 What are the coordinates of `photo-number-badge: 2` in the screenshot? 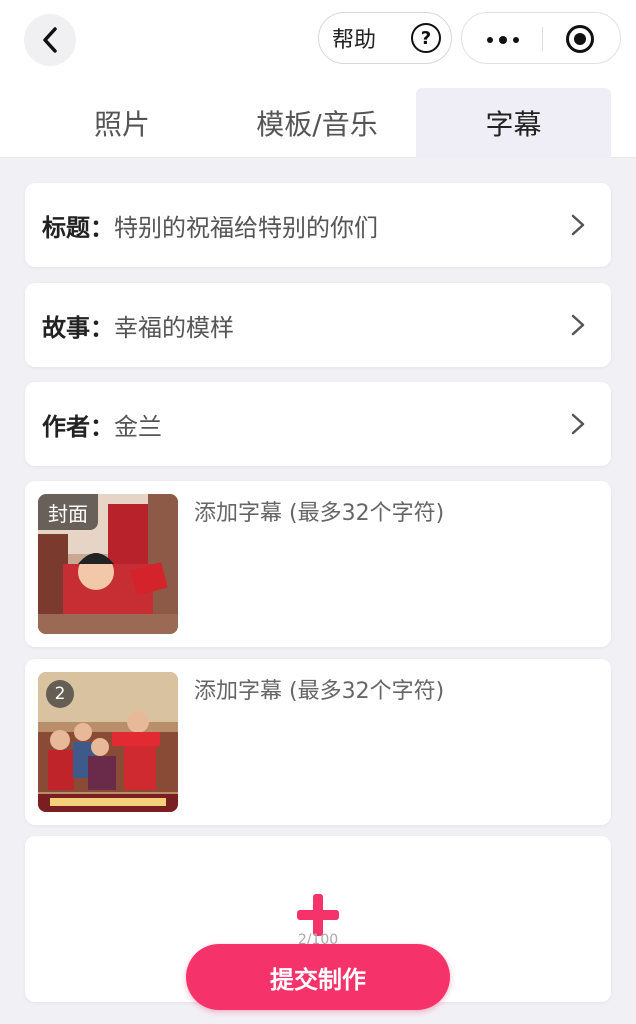 It's located at (60, 694).